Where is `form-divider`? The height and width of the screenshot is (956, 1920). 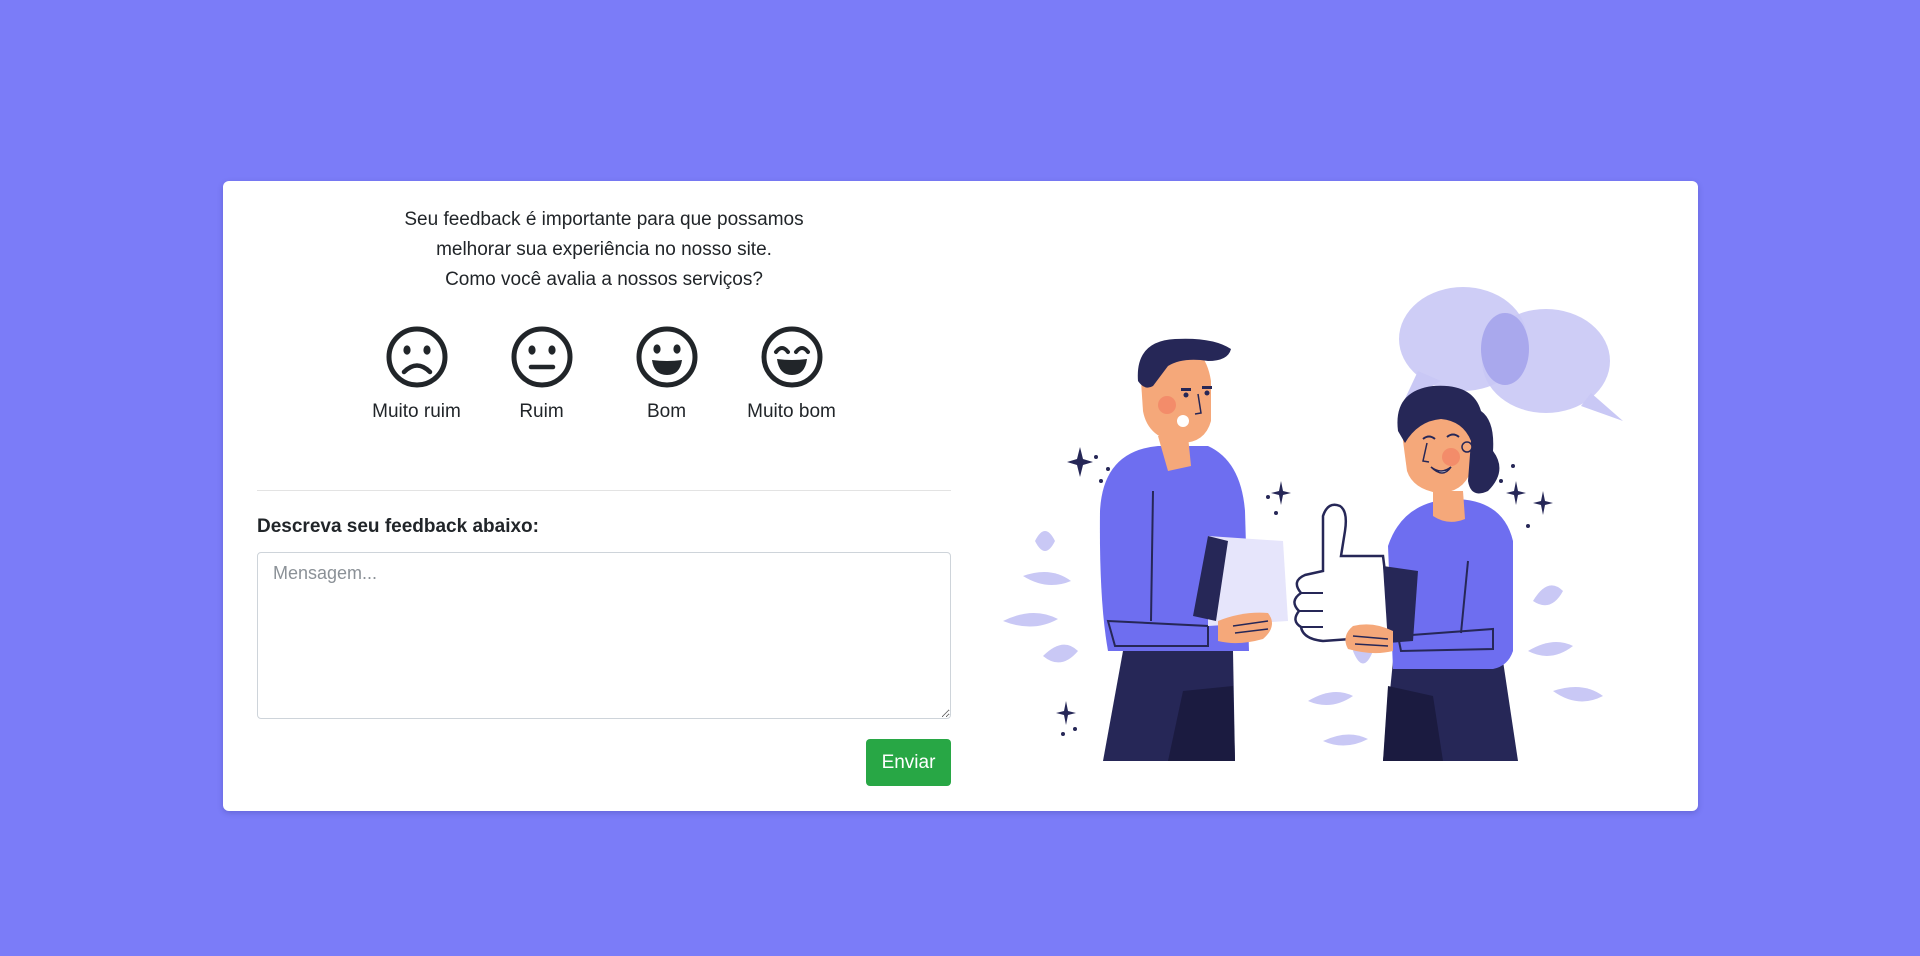 form-divider is located at coordinates (604, 490).